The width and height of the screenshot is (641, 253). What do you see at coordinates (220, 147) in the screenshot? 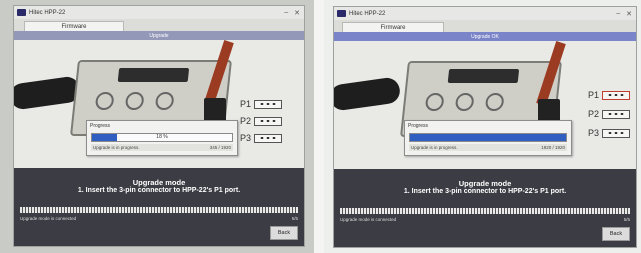
I see `progress-count: 345 / 1920` at bounding box center [220, 147].